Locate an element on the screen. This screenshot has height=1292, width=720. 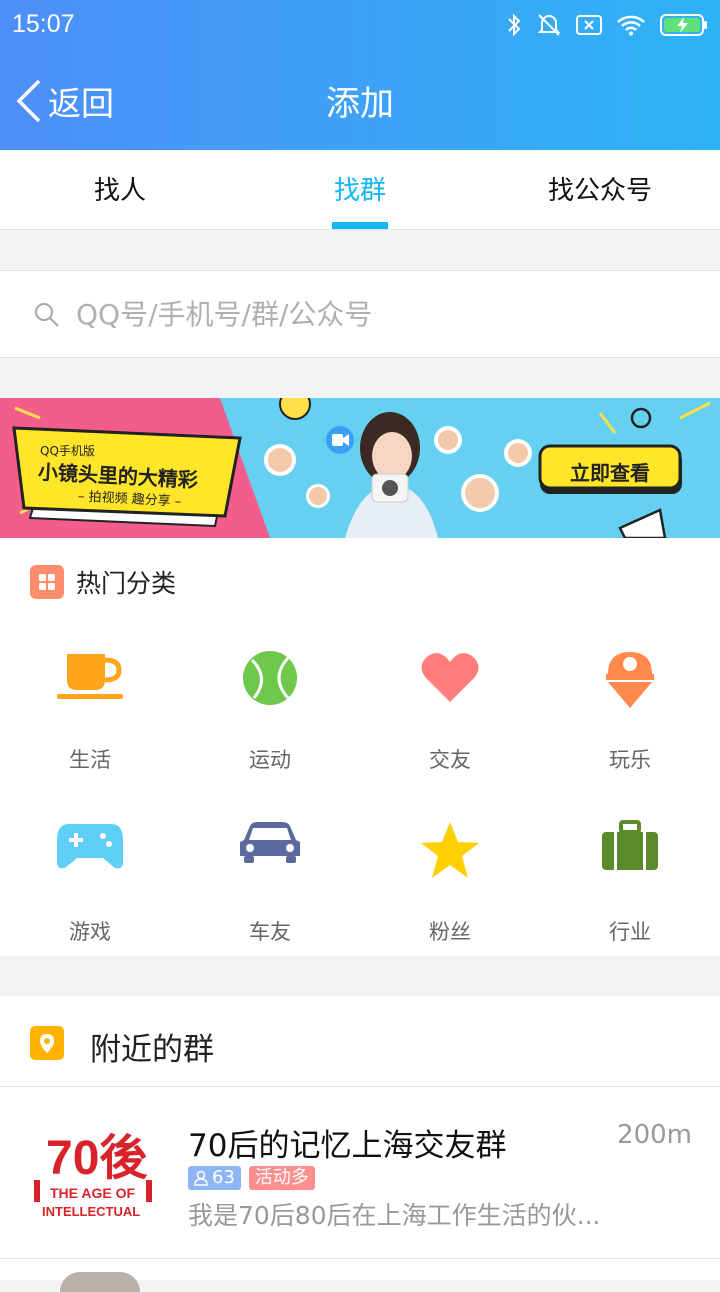
tab-find-official-accounts: 找公众号 is located at coordinates (600, 189).